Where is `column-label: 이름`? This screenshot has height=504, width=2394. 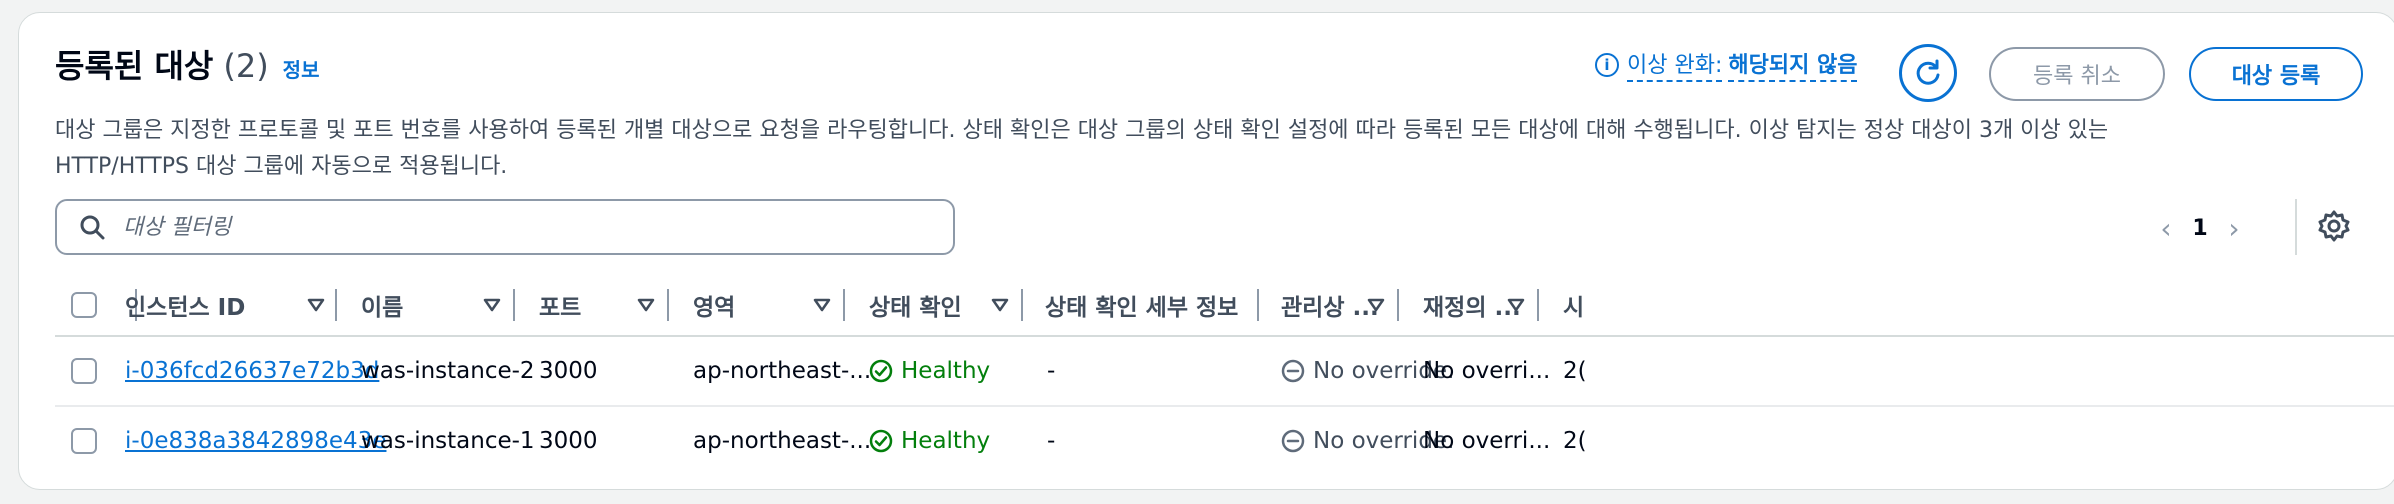
column-label: 이름 is located at coordinates (382, 308).